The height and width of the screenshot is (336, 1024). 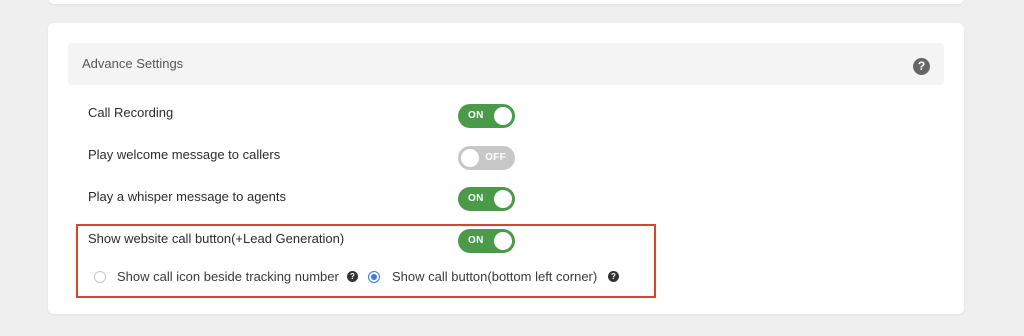 What do you see at coordinates (486, 241) in the screenshot?
I see `website-call-button-toggle: ON` at bounding box center [486, 241].